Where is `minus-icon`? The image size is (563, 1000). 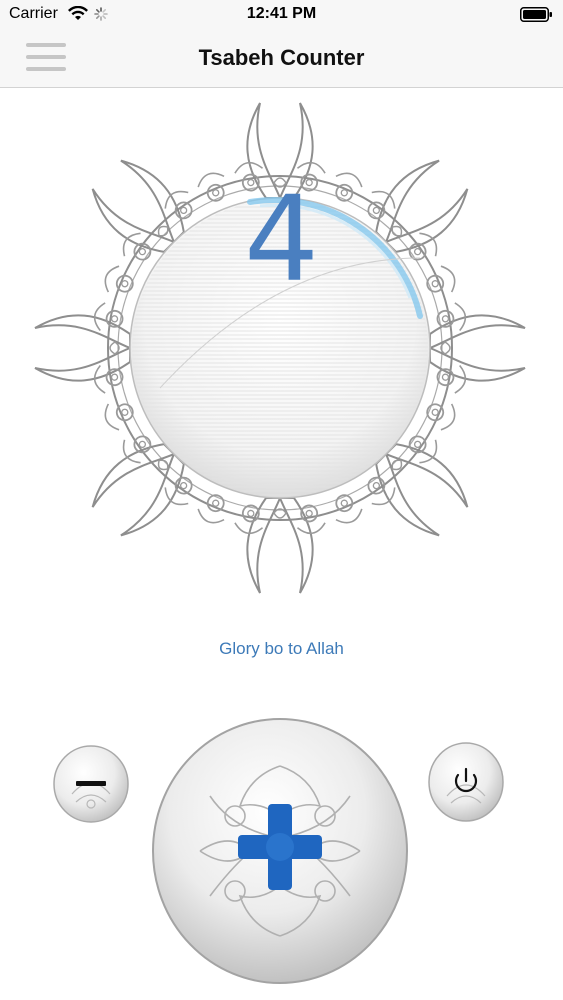
minus-icon is located at coordinates (91, 783).